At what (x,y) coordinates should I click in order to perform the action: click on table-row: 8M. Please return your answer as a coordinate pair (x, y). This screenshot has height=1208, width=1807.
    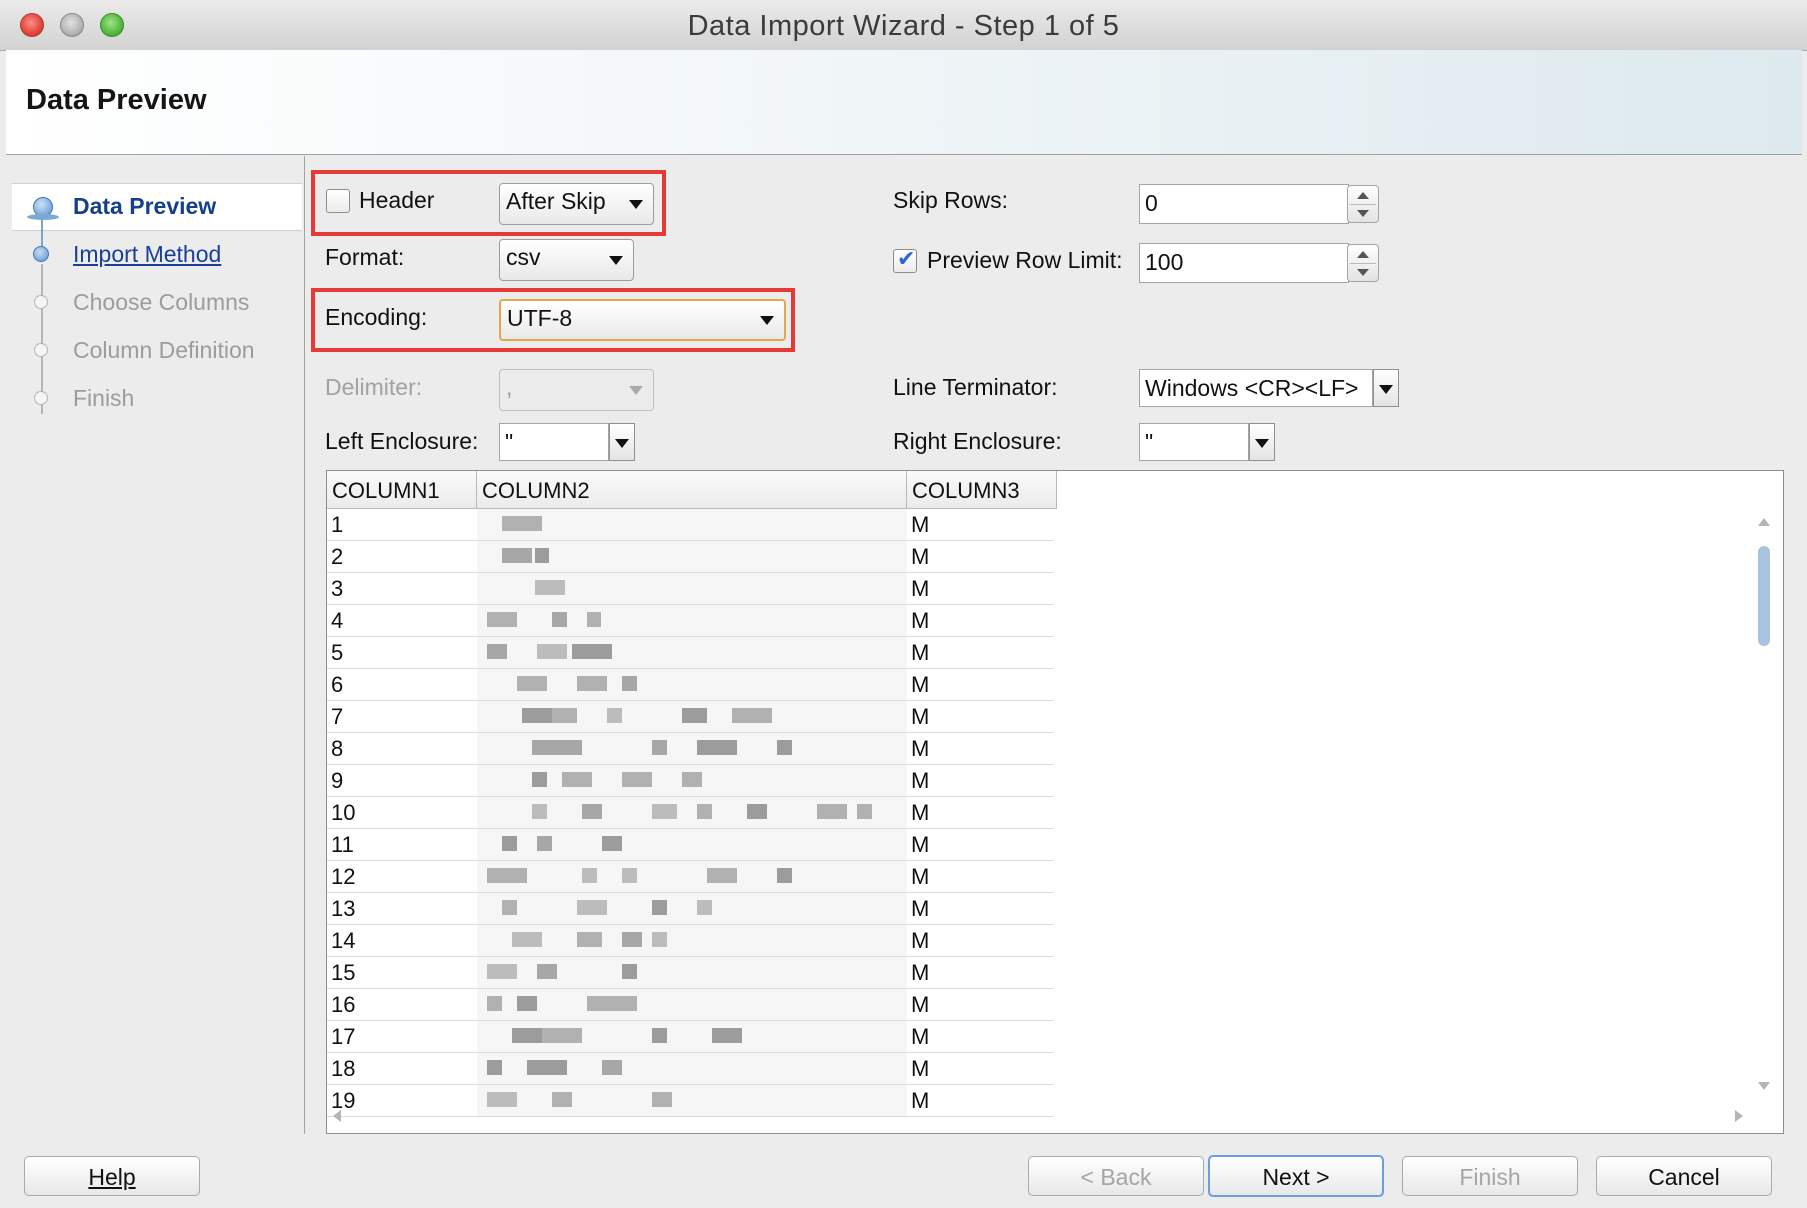
    Looking at the image, I should click on (690, 749).